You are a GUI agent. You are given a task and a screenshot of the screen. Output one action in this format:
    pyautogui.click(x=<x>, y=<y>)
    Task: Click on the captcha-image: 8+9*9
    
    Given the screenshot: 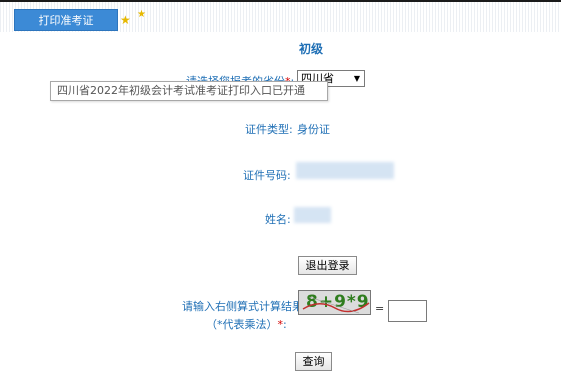 What is the action you would take?
    pyautogui.click(x=334, y=302)
    